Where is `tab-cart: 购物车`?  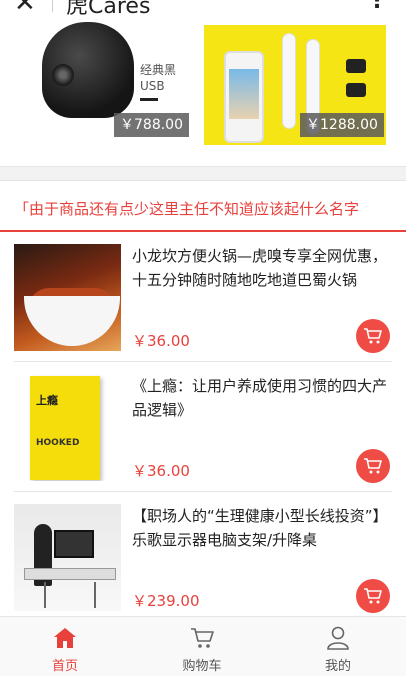
tab-cart: 购物车 is located at coordinates (202, 647).